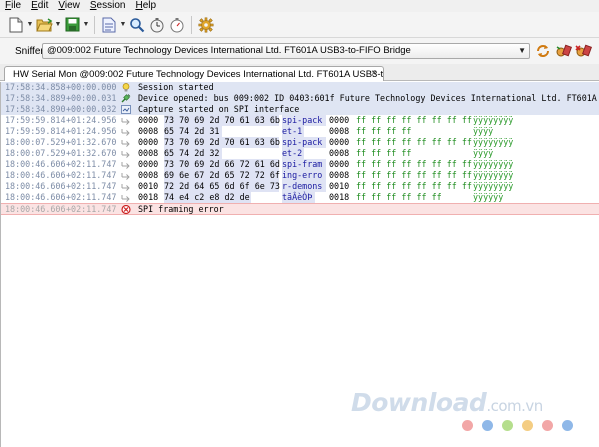 This screenshot has width=599, height=447. What do you see at coordinates (222, 142) in the screenshot?
I see `tx-hex: 73 70 69 2d 70 61 63 6b` at bounding box center [222, 142].